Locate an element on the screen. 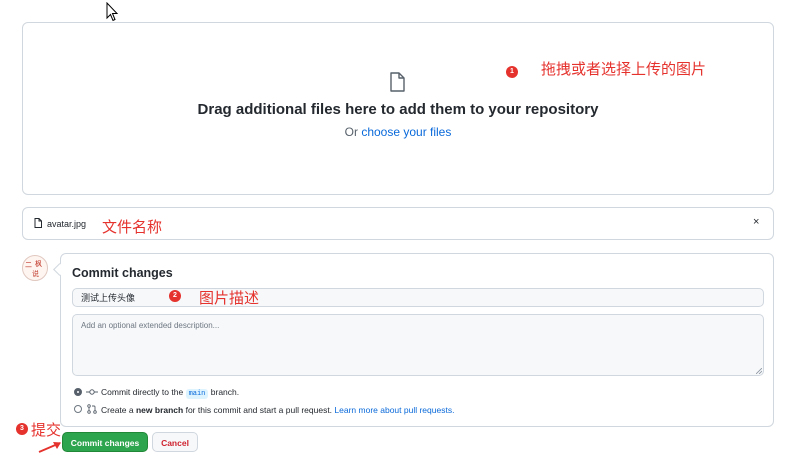  annotation-label-1: 拖拽或者选择上传的图片 is located at coordinates (624, 69).